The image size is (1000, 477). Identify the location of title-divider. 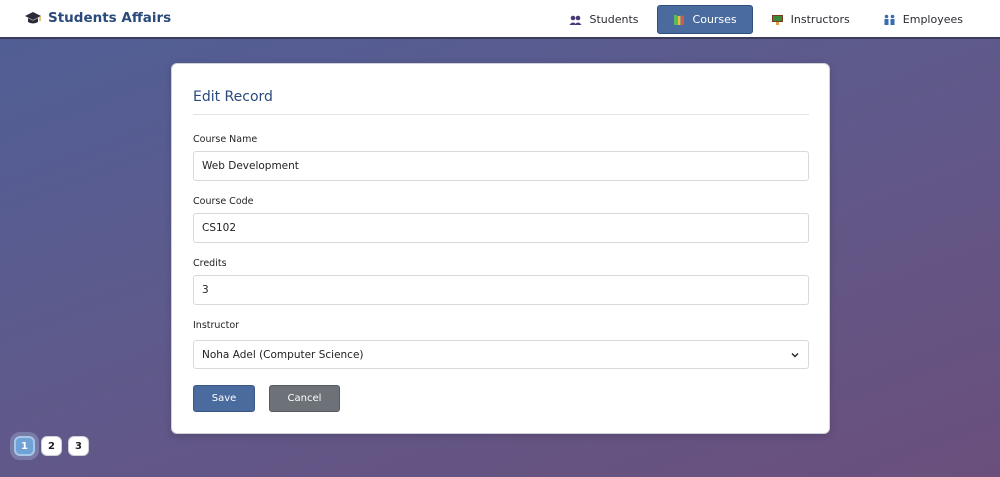
(501, 114).